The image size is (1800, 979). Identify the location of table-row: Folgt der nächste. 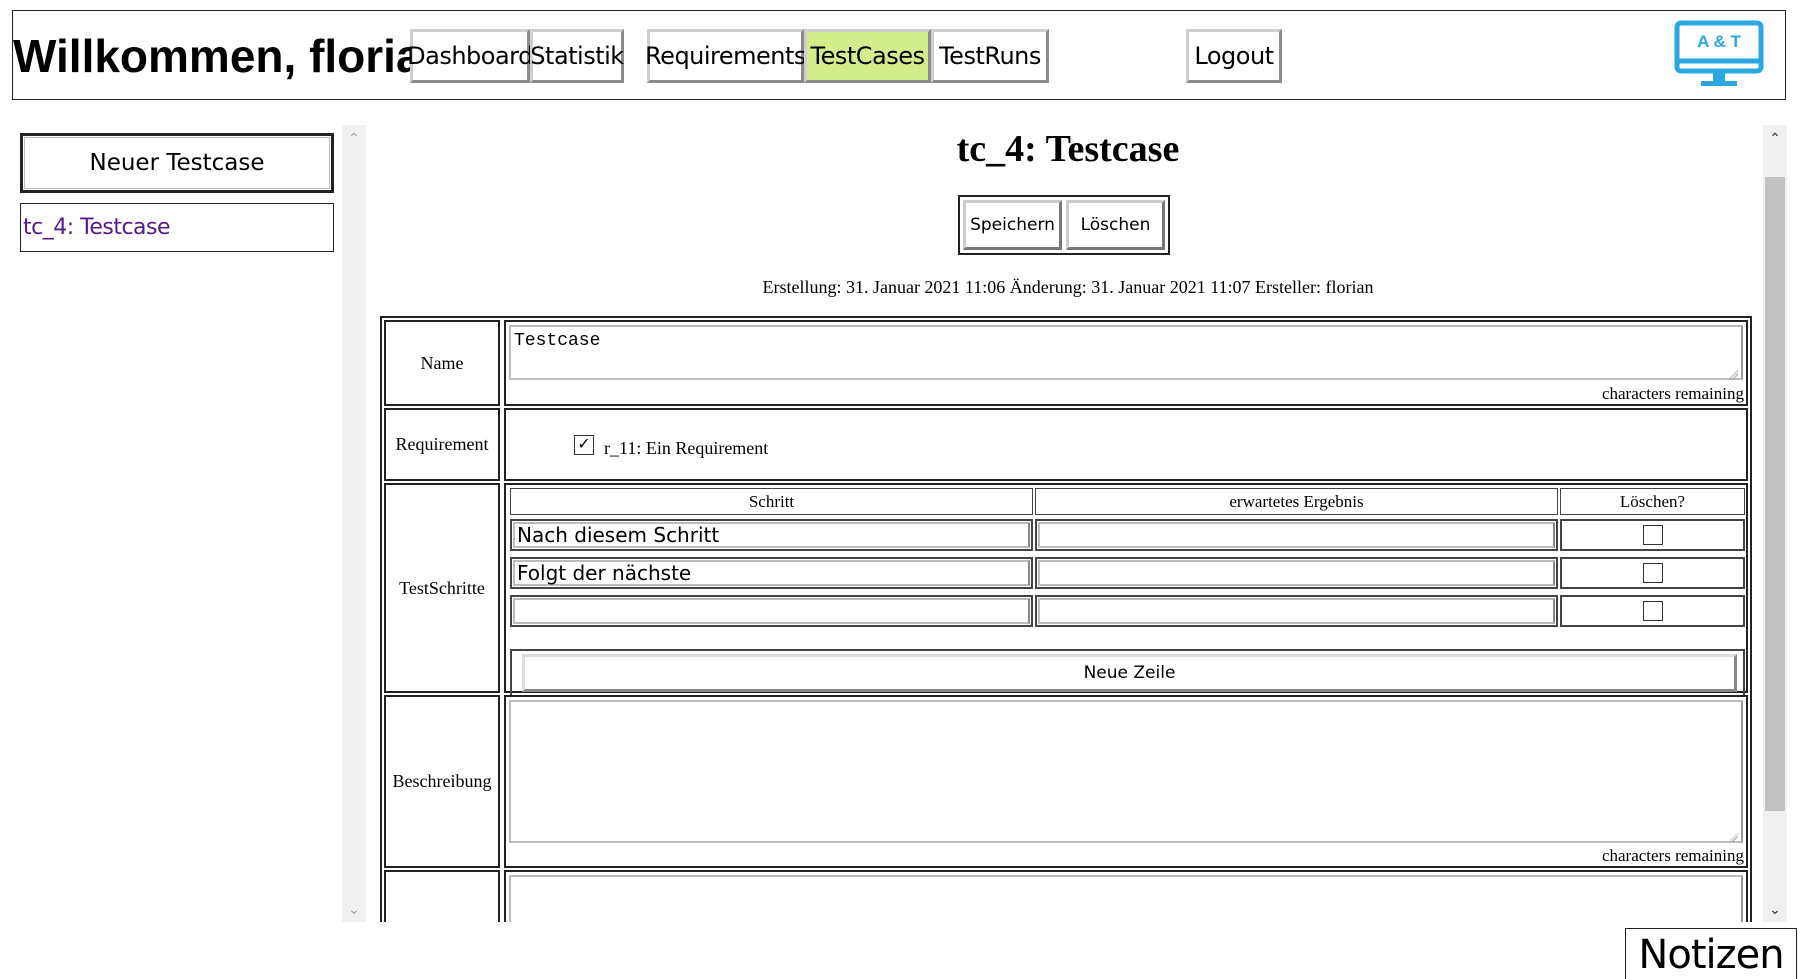
(1127, 574).